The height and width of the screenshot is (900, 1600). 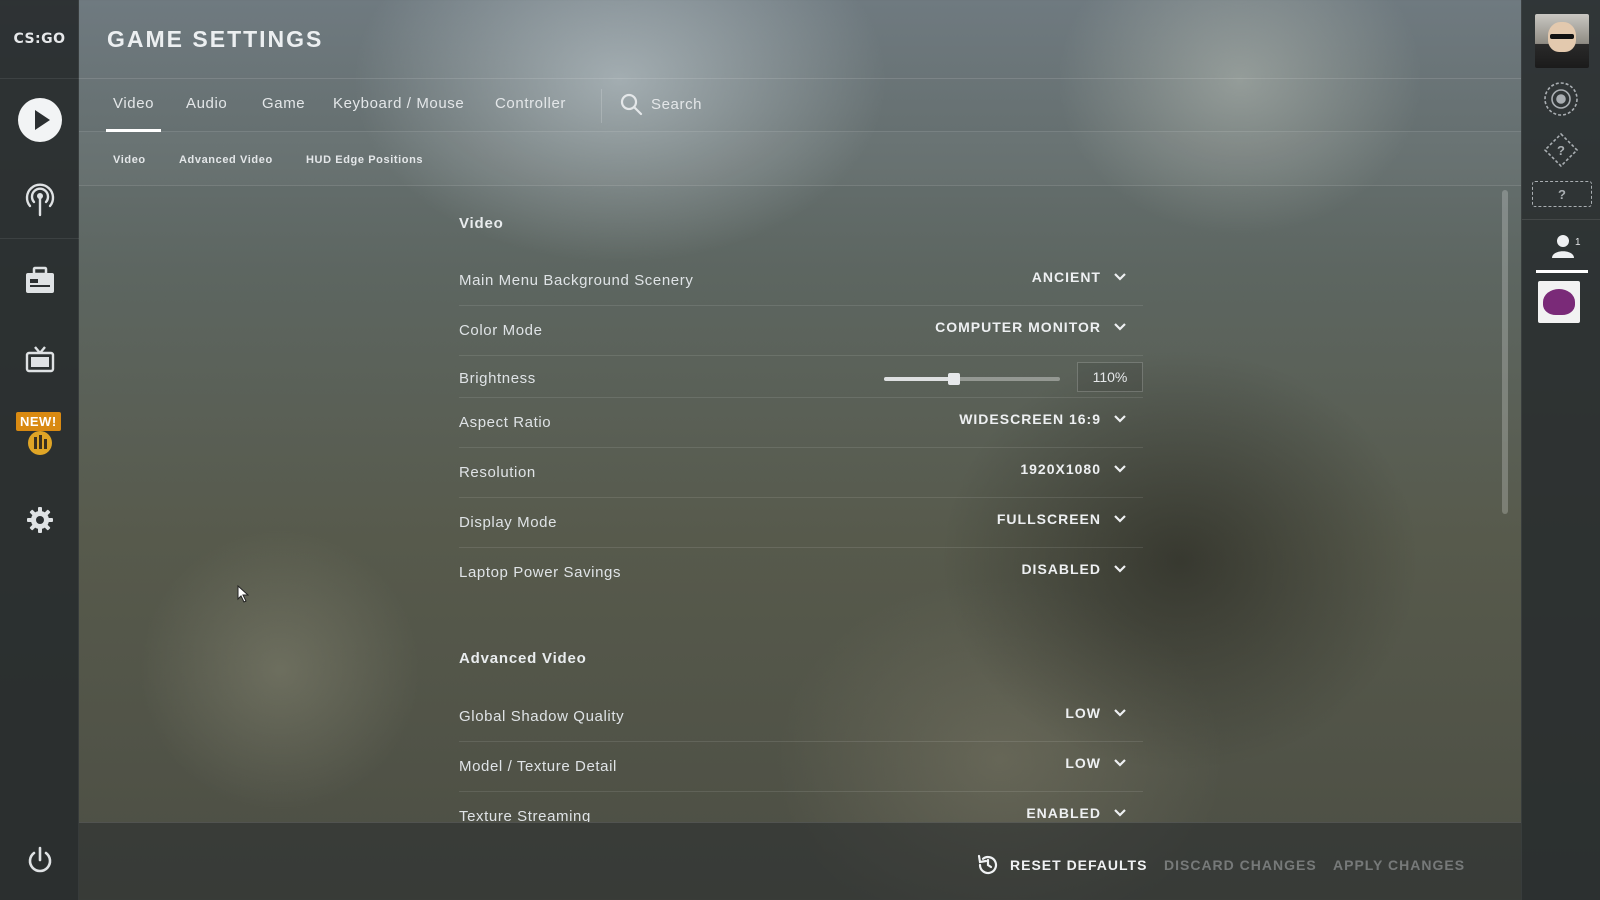 I want to click on csgo-logo: CS:GO, so click(x=39, y=39).